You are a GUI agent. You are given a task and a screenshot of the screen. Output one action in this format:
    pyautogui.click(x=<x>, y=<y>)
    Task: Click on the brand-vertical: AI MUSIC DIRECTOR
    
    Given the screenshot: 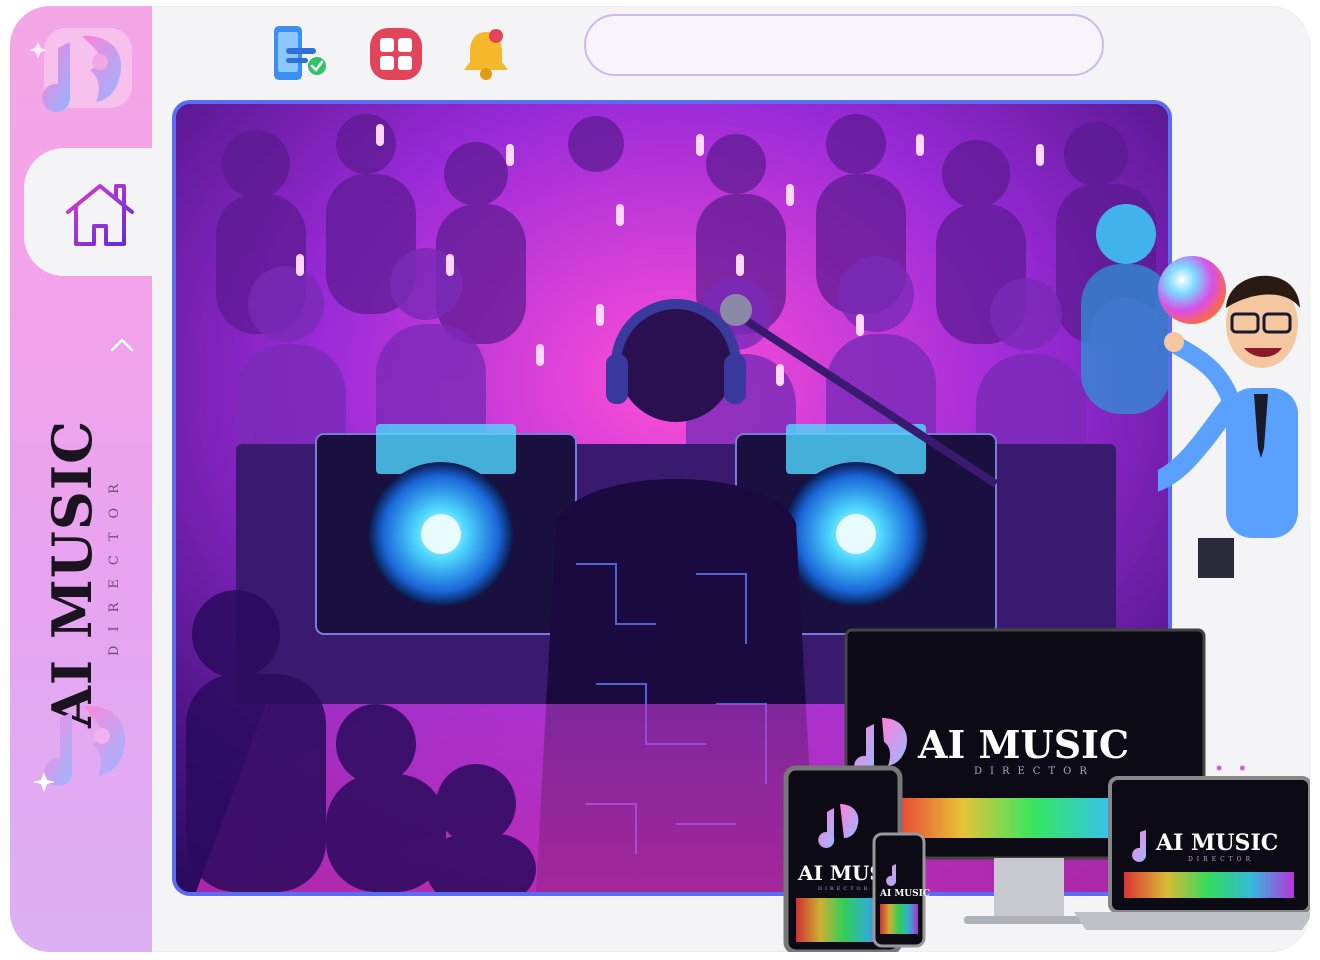 What is the action you would take?
    pyautogui.click(x=91, y=563)
    